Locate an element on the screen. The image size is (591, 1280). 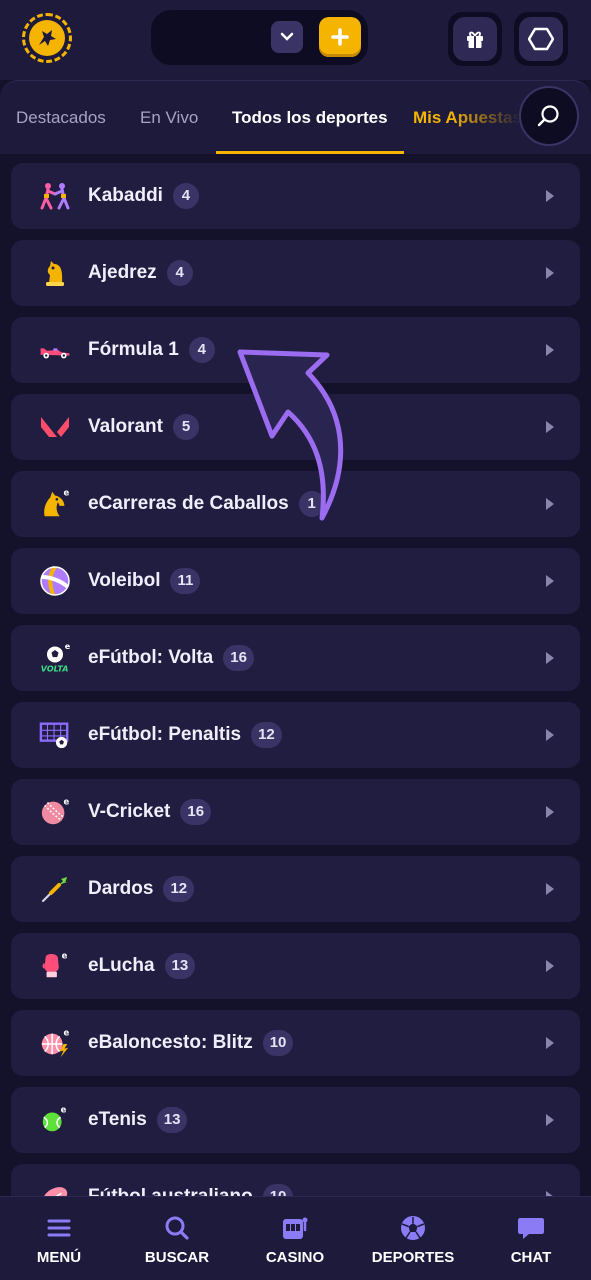
tennis-ball-icon: e is located at coordinates (55, 1120).